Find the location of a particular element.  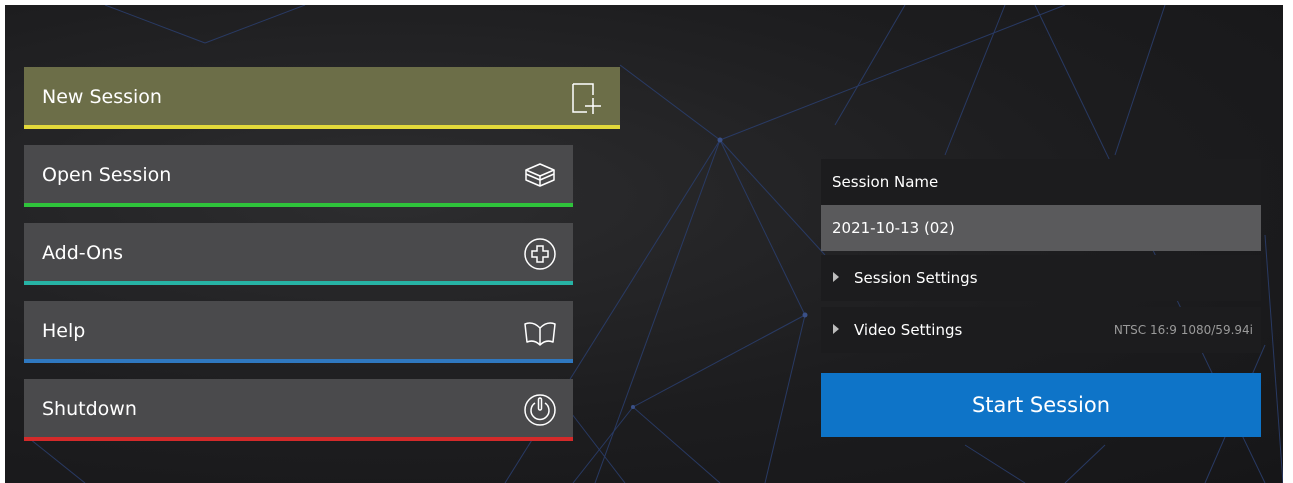

new-session-label: New Session is located at coordinates (102, 97).